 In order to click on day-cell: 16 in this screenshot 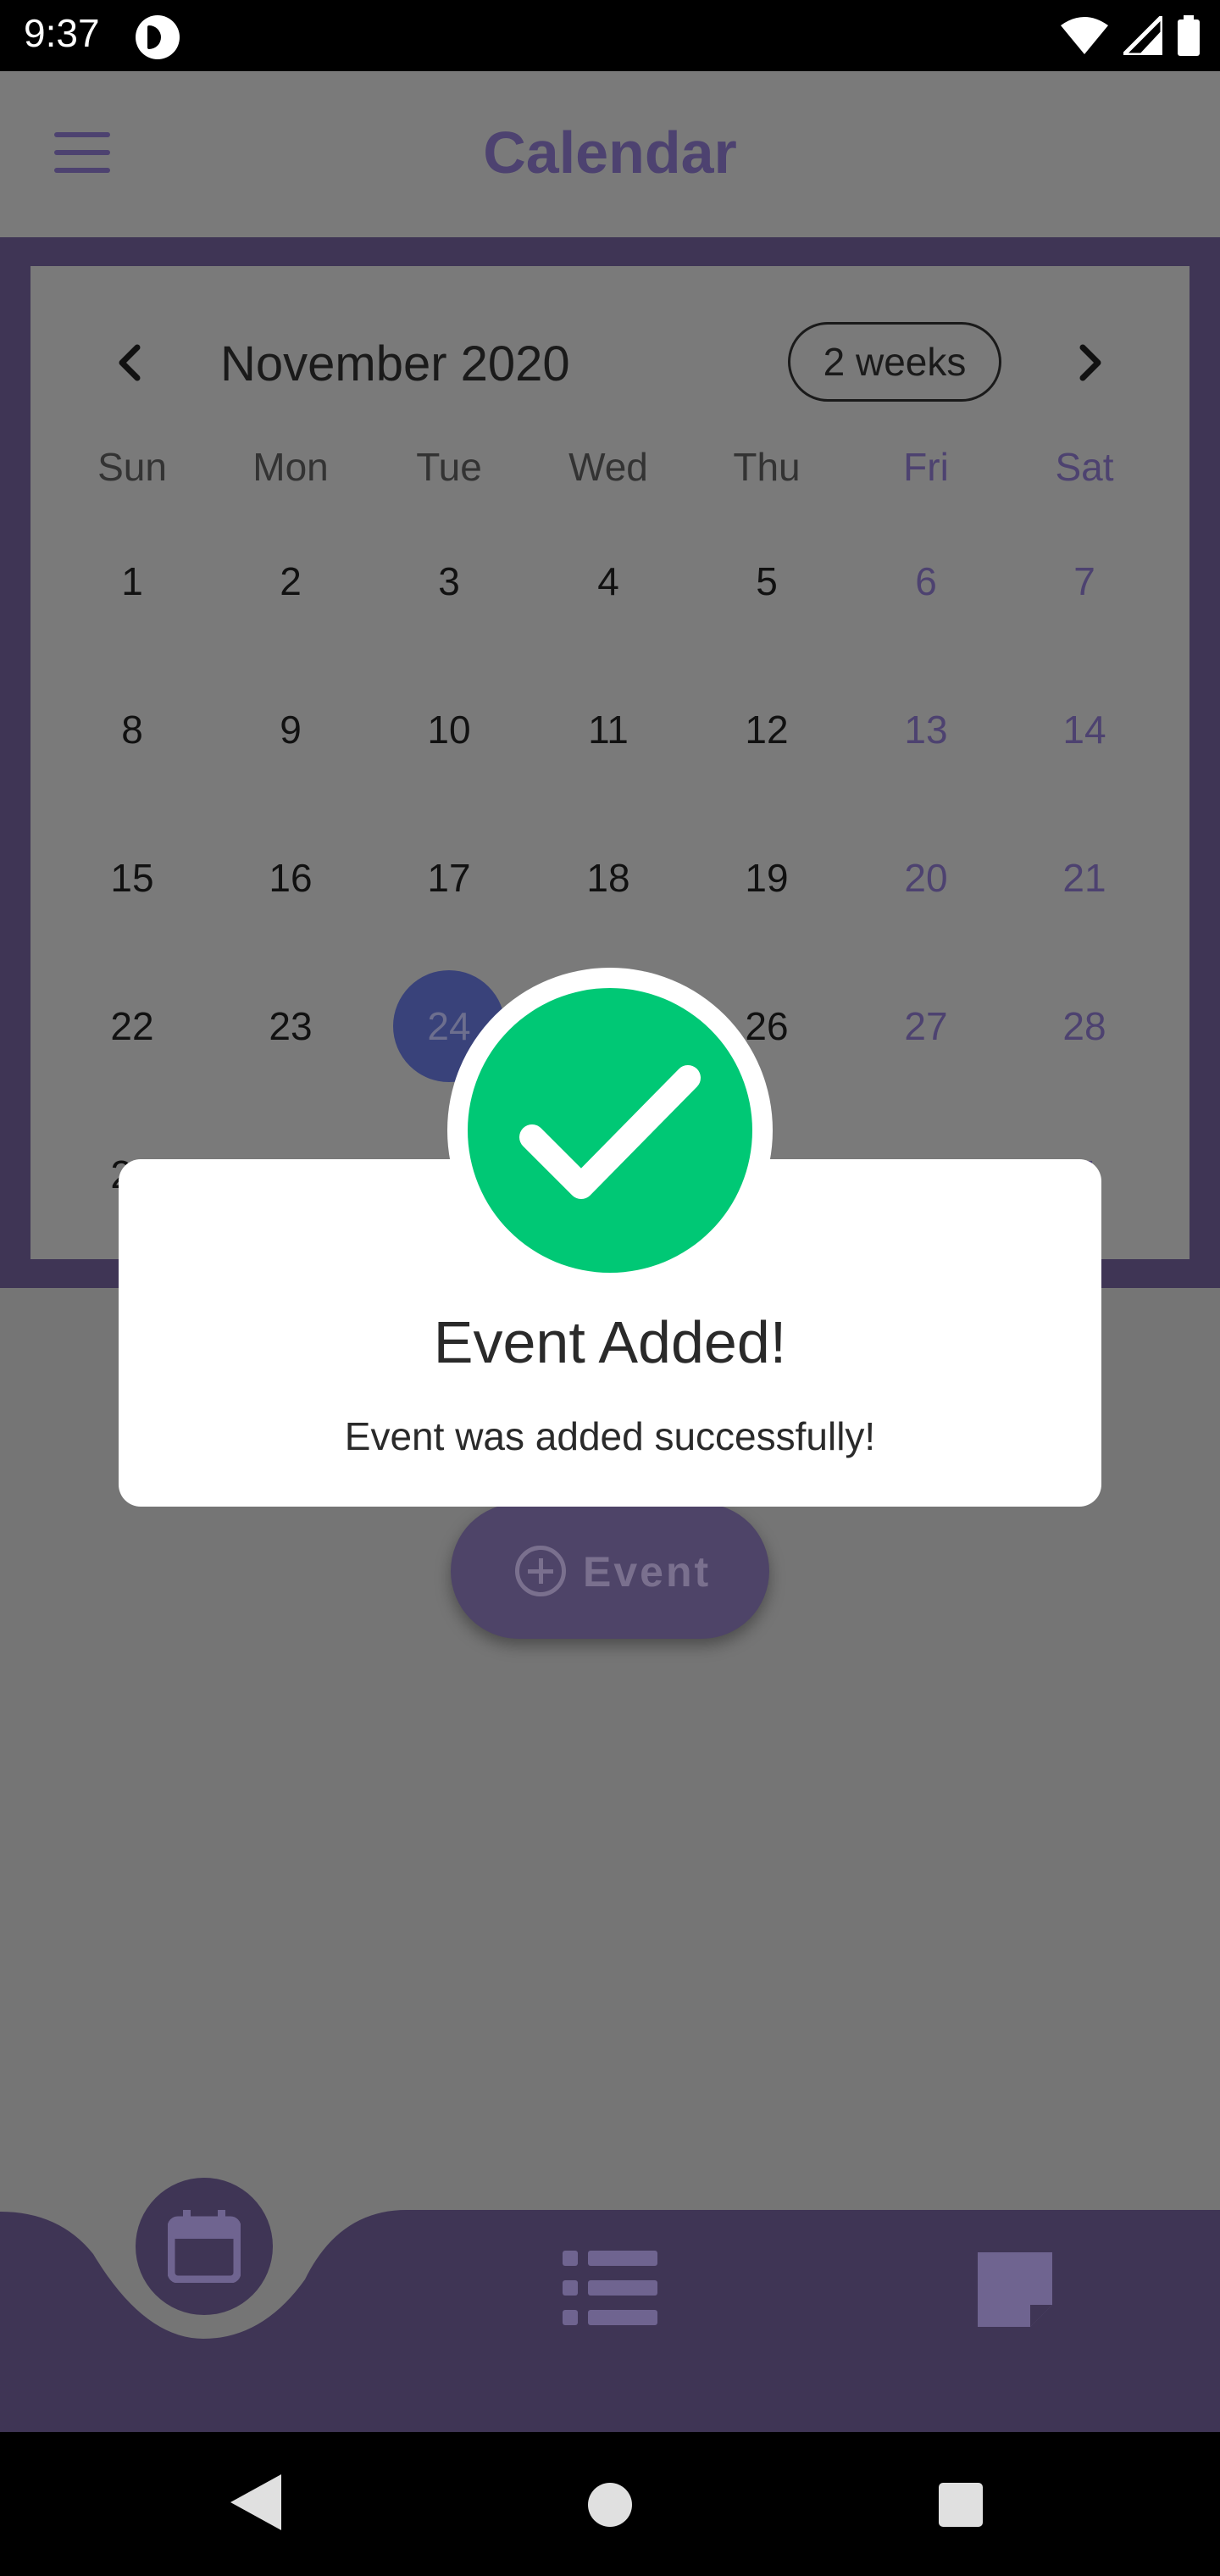, I will do `click(290, 878)`.